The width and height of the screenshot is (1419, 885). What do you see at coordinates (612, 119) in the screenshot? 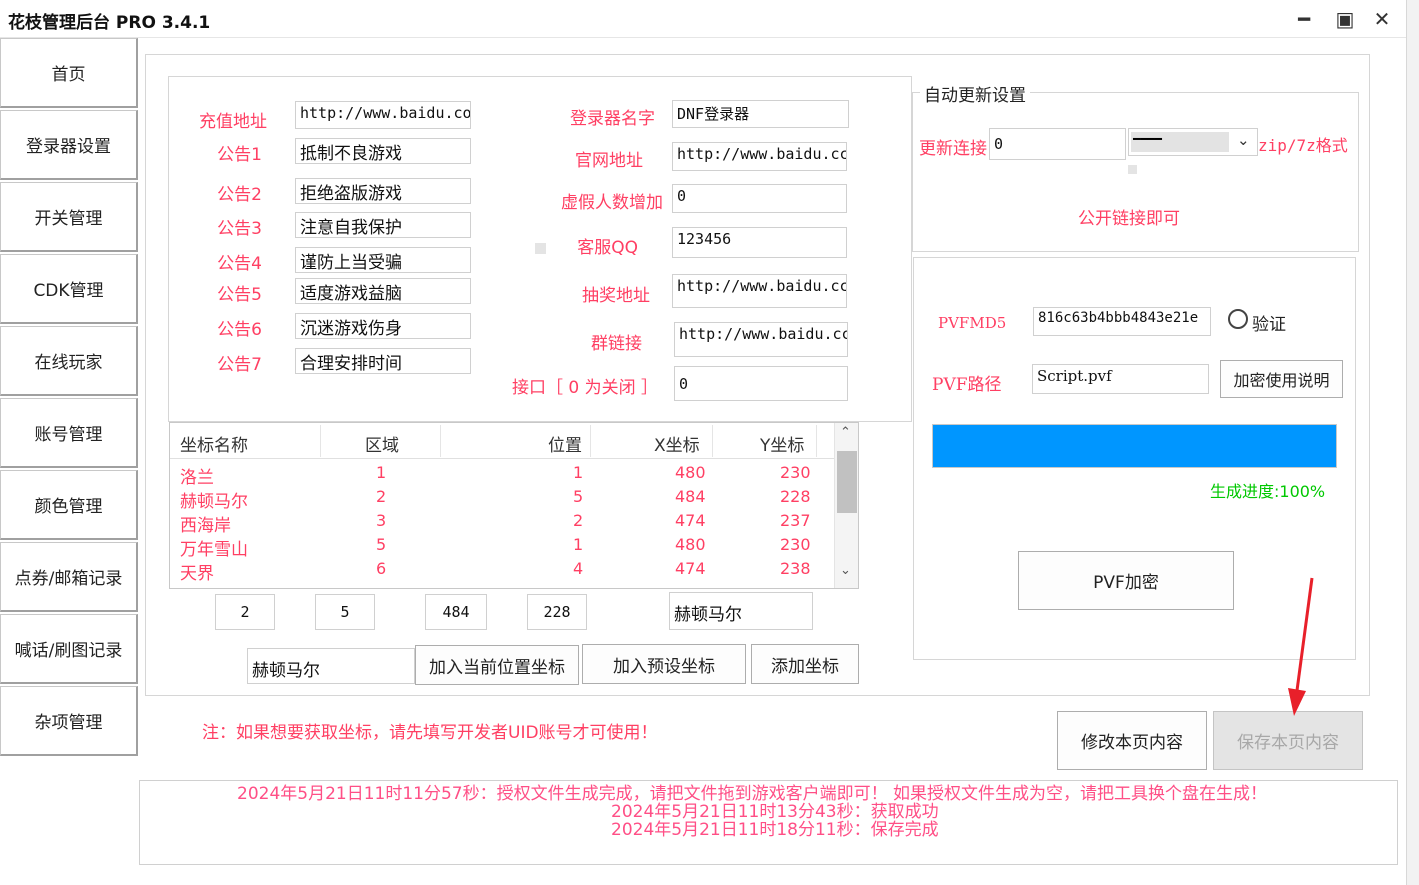
I see `launcher-name-label: 登录器名字` at bounding box center [612, 119].